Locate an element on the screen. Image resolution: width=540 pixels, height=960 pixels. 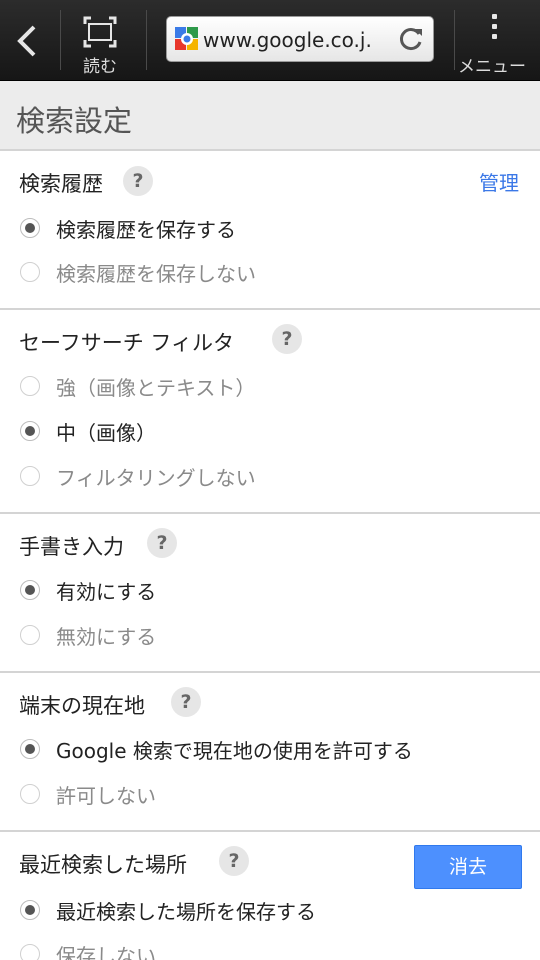
radio-option: 最近検索した場所を保存する is located at coordinates (270, 911).